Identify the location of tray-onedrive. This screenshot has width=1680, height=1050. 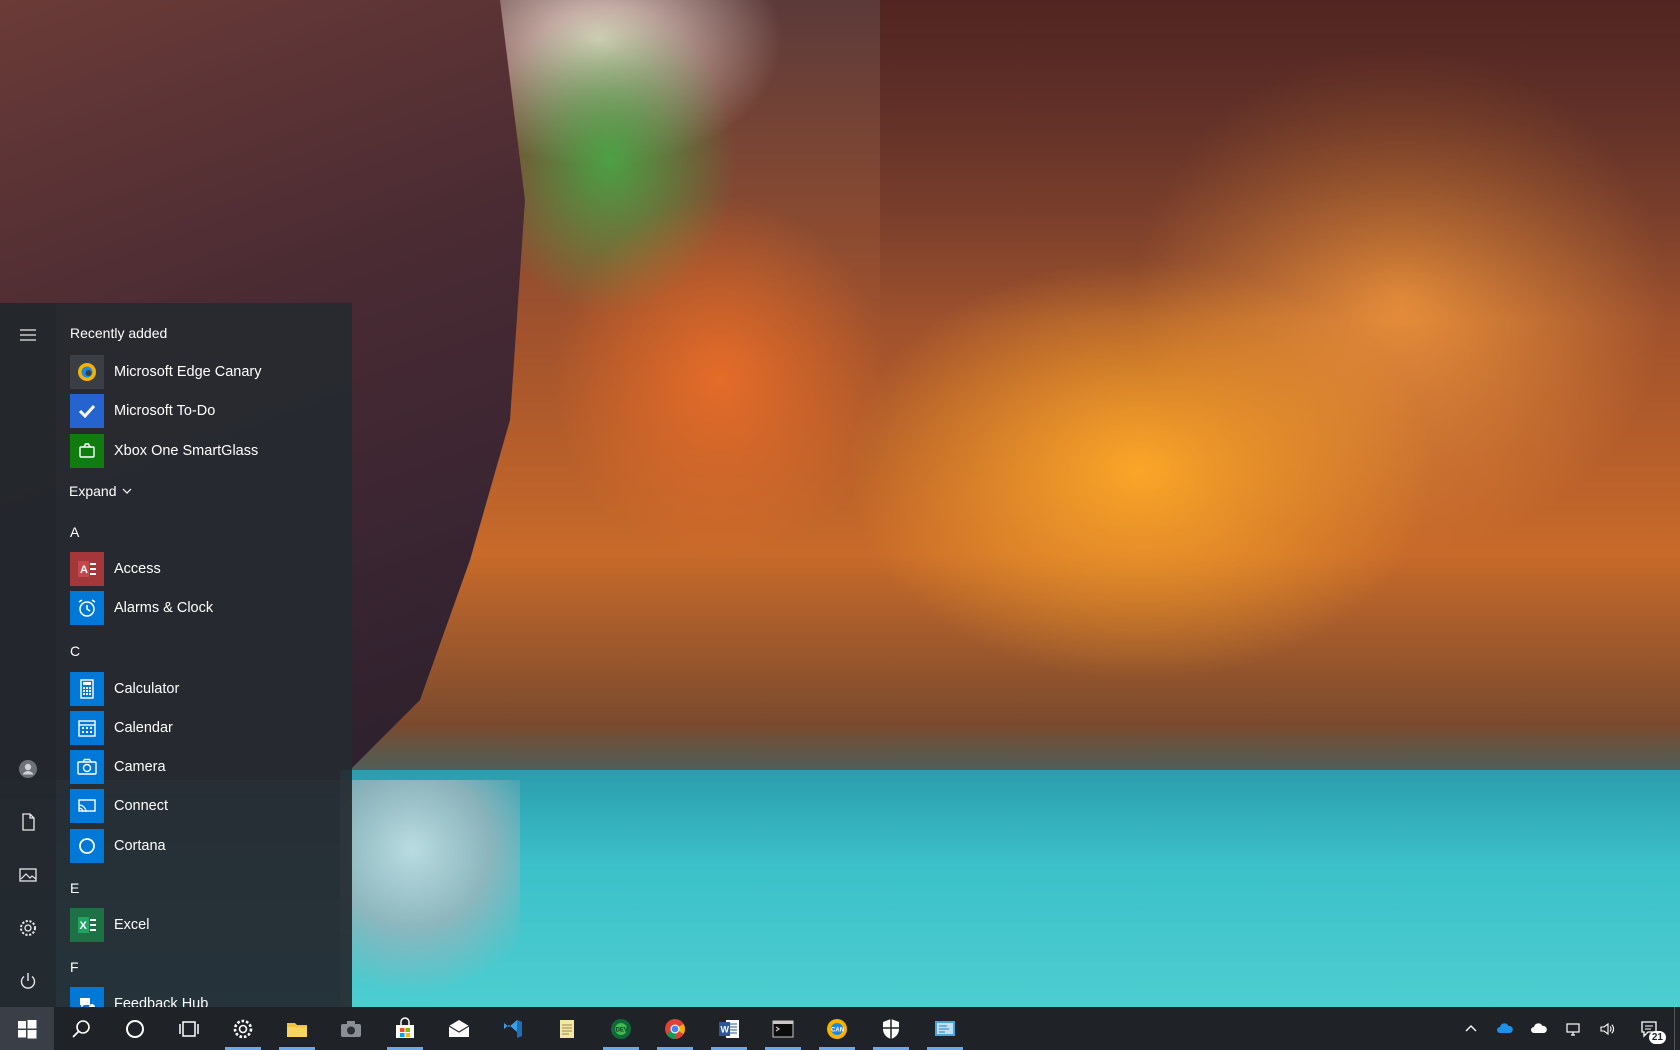
(1505, 1028).